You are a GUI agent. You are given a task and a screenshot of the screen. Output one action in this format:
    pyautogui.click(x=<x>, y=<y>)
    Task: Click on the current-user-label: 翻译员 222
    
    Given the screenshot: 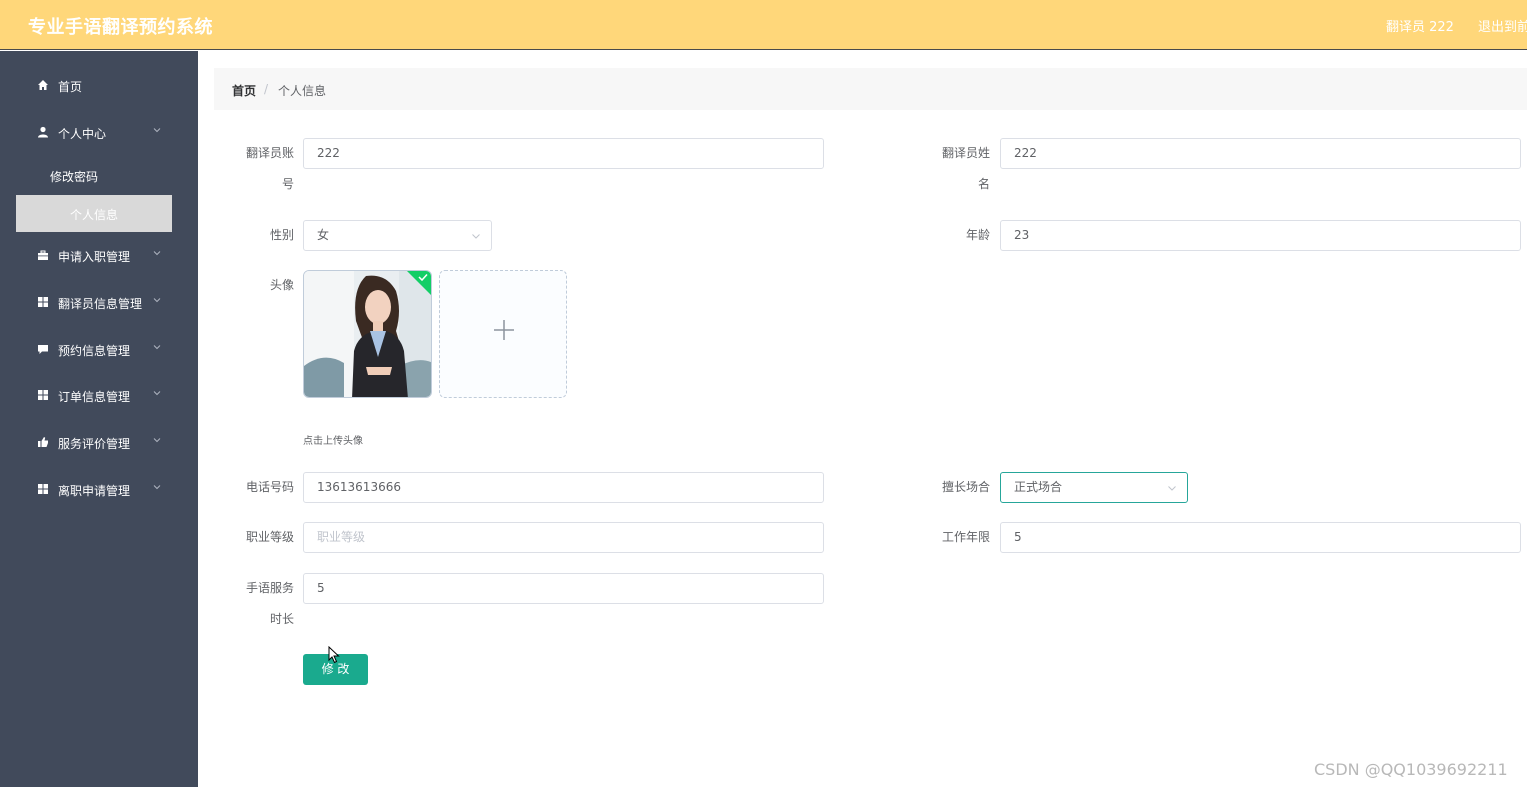 What is the action you would take?
    pyautogui.click(x=1420, y=27)
    